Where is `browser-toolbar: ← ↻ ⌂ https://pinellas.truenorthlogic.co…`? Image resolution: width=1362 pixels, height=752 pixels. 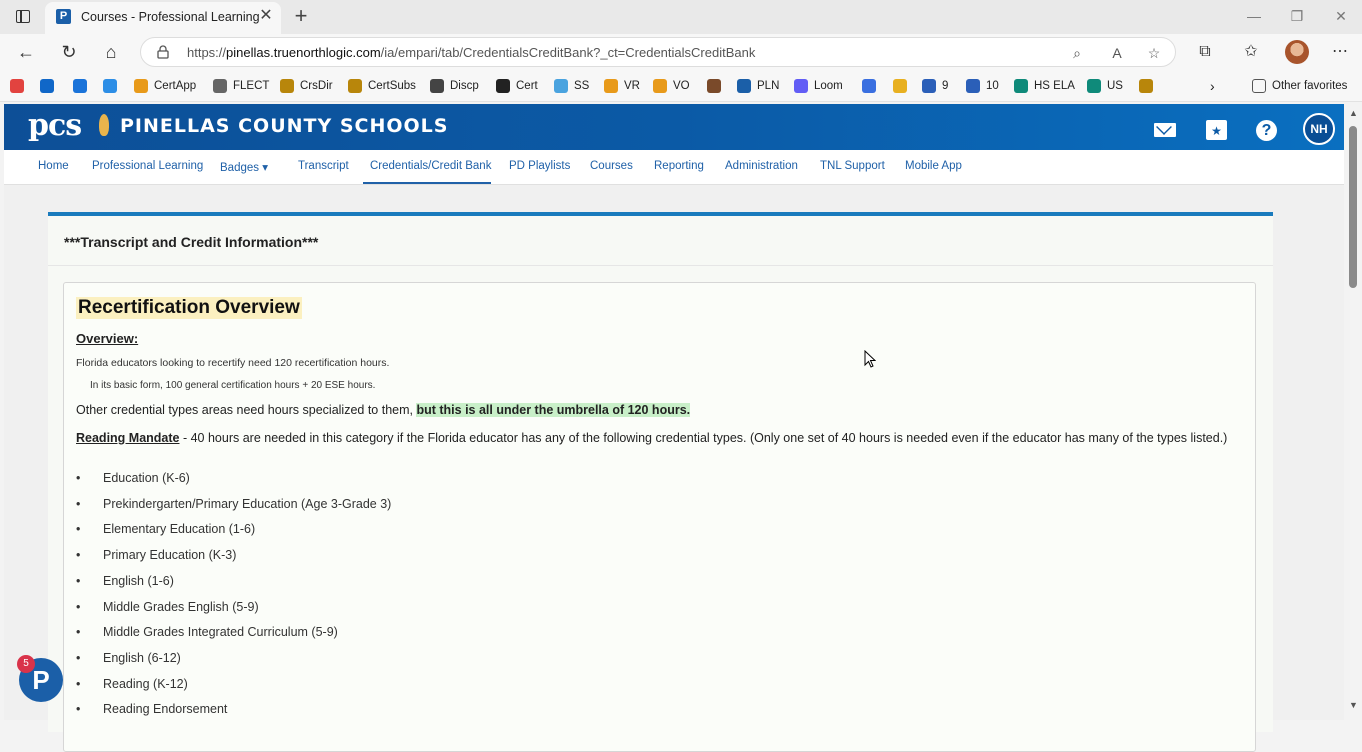 browser-toolbar: ← ↻ ⌂ https://pinellas.truenorthlogic.co… is located at coordinates (681, 52).